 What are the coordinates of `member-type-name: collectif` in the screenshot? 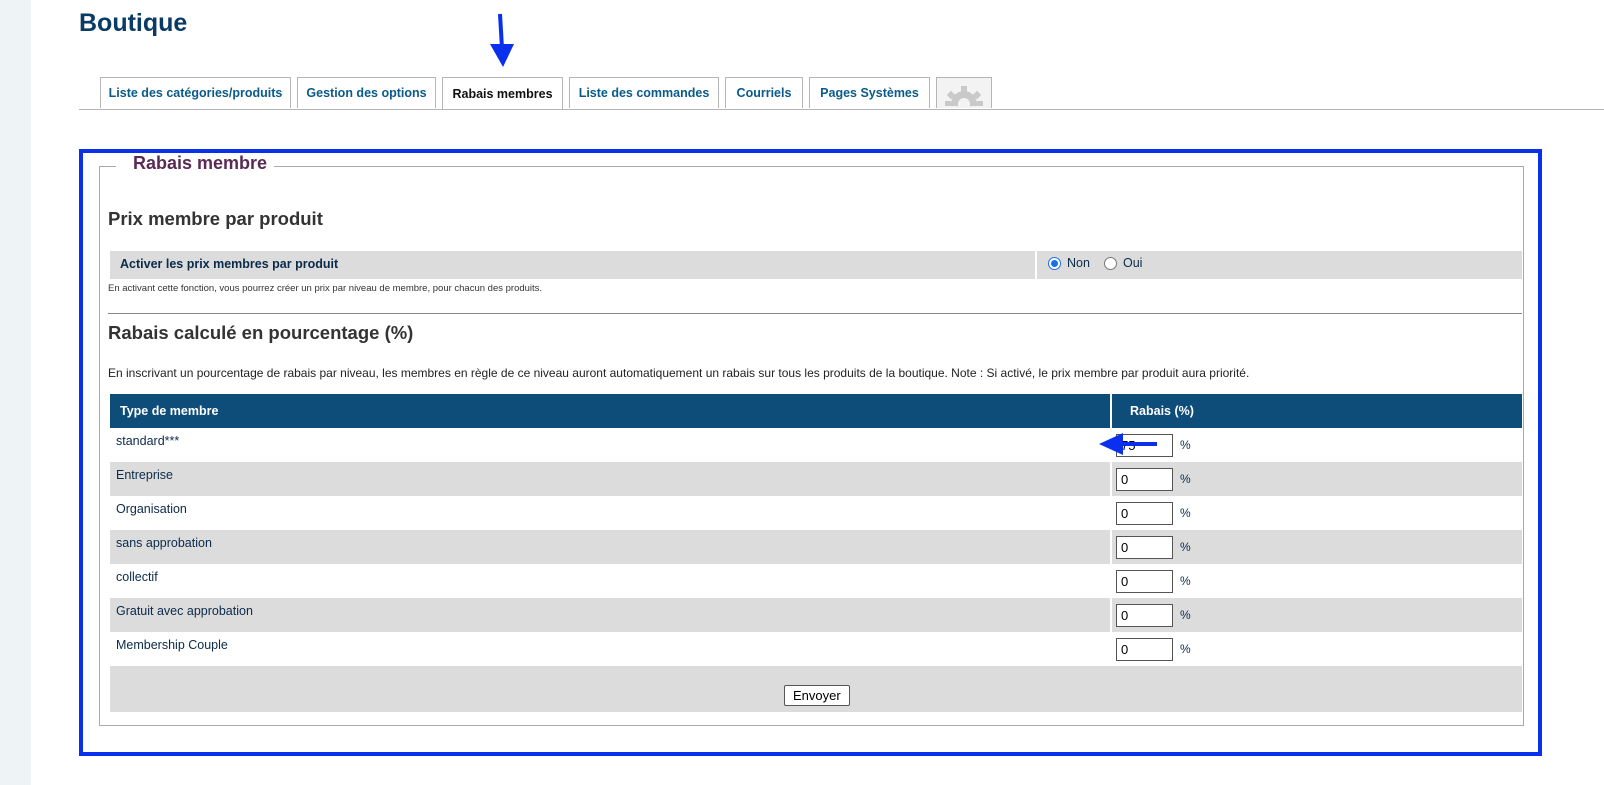 It's located at (137, 577).